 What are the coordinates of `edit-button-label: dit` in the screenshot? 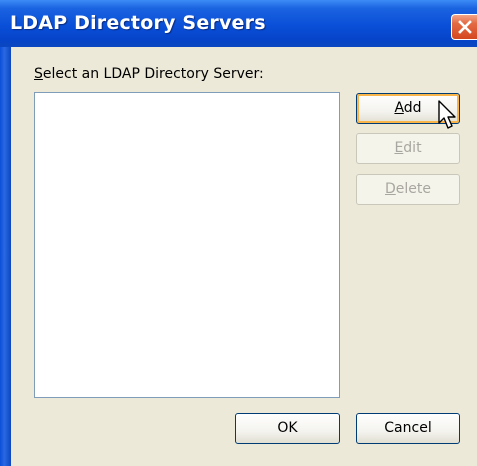 It's located at (412, 148).